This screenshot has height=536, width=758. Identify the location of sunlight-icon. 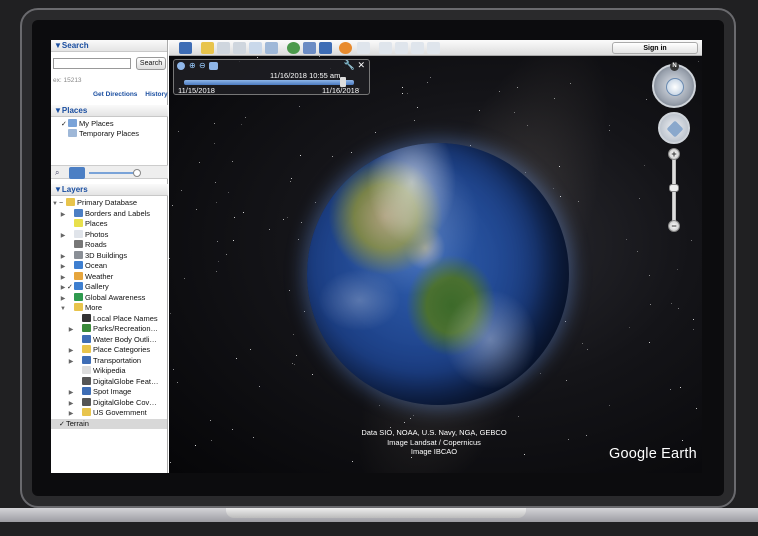
(309, 48).